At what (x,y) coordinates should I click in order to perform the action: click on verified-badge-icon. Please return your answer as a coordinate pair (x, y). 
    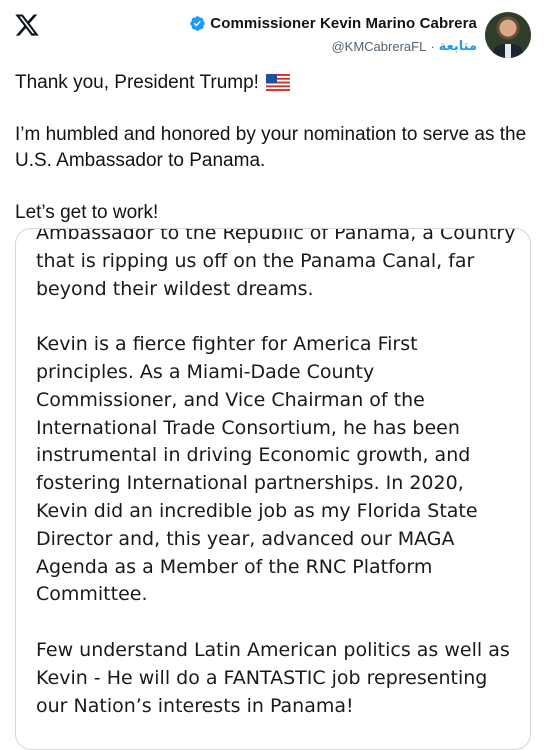
    Looking at the image, I should click on (198, 23).